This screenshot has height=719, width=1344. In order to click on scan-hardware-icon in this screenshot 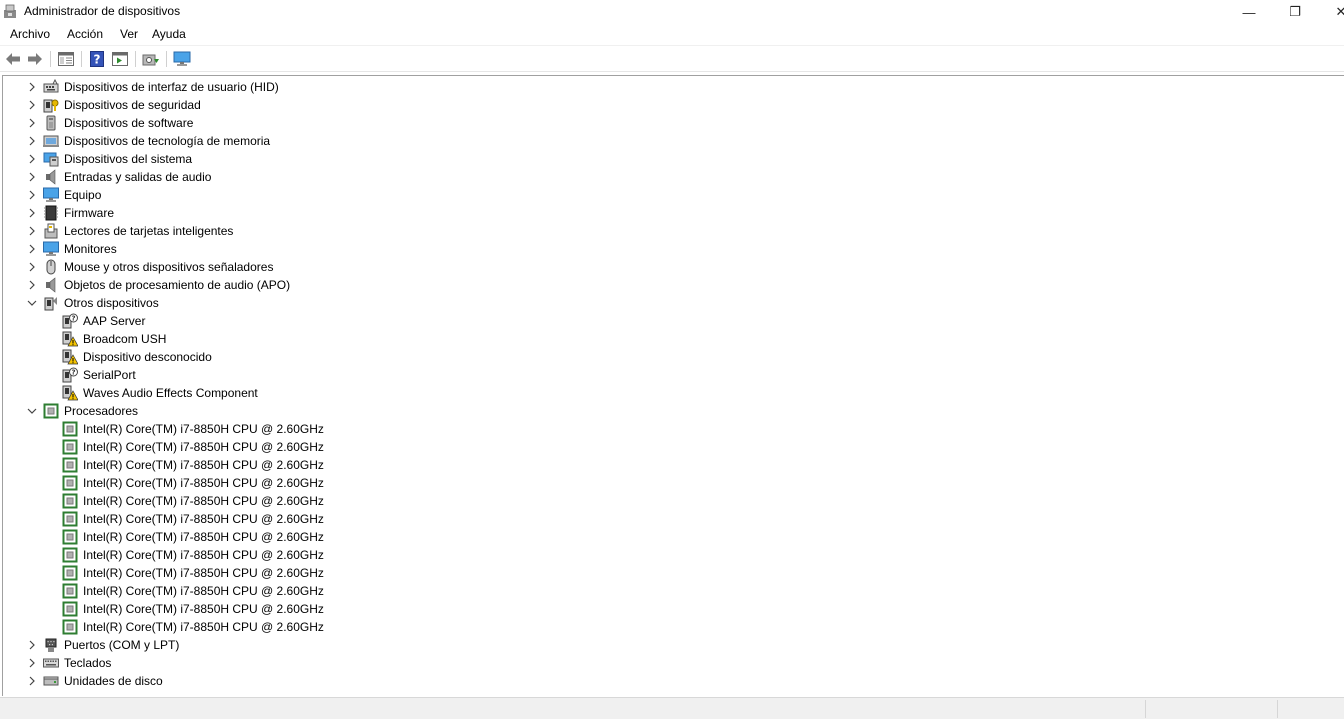, I will do `click(151, 59)`.